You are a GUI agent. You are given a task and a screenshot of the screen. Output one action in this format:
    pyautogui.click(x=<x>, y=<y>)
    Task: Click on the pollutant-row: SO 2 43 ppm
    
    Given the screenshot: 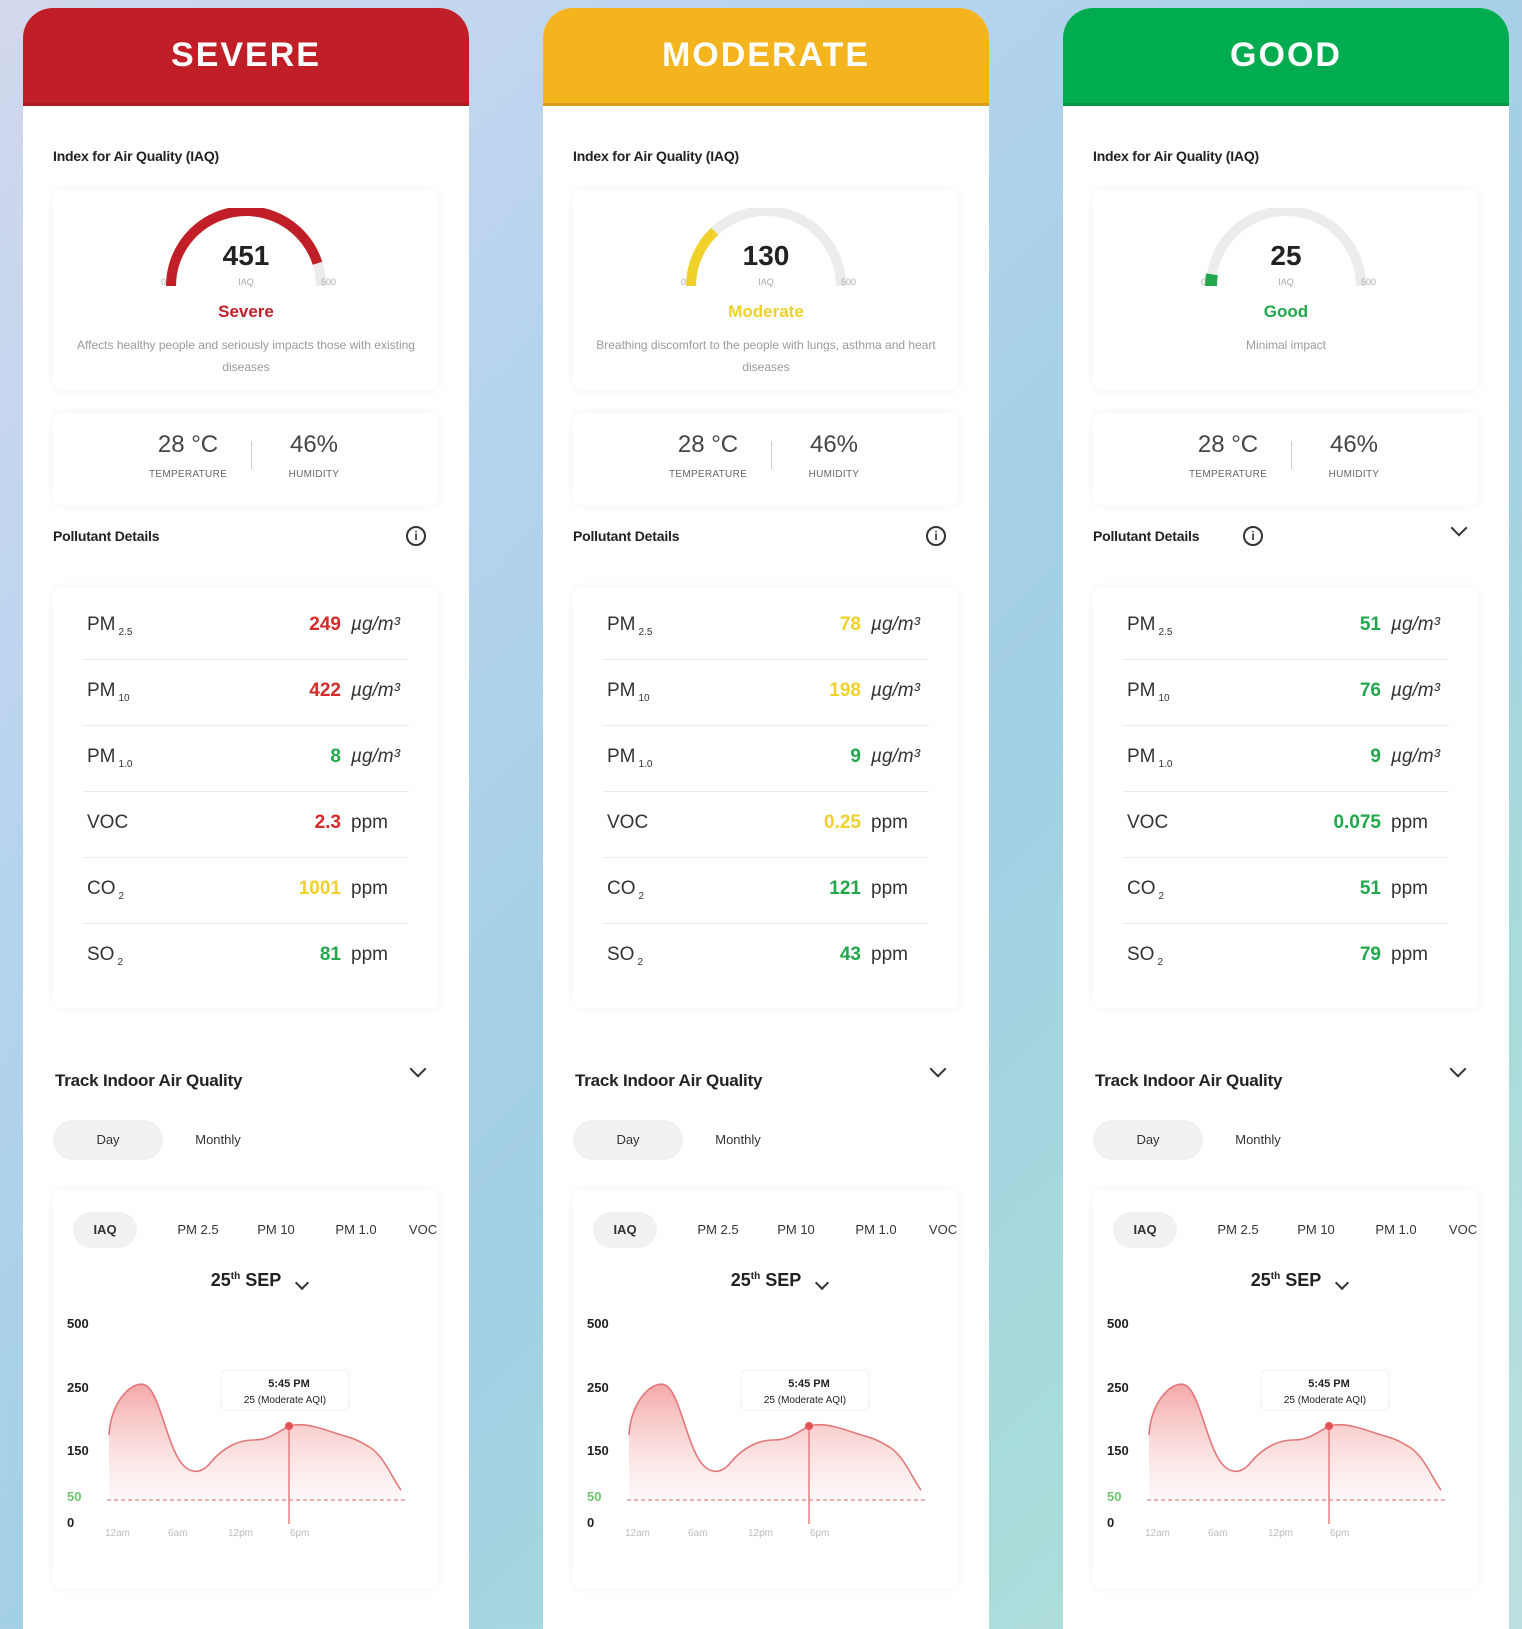 What is the action you would take?
    pyautogui.click(x=766, y=958)
    